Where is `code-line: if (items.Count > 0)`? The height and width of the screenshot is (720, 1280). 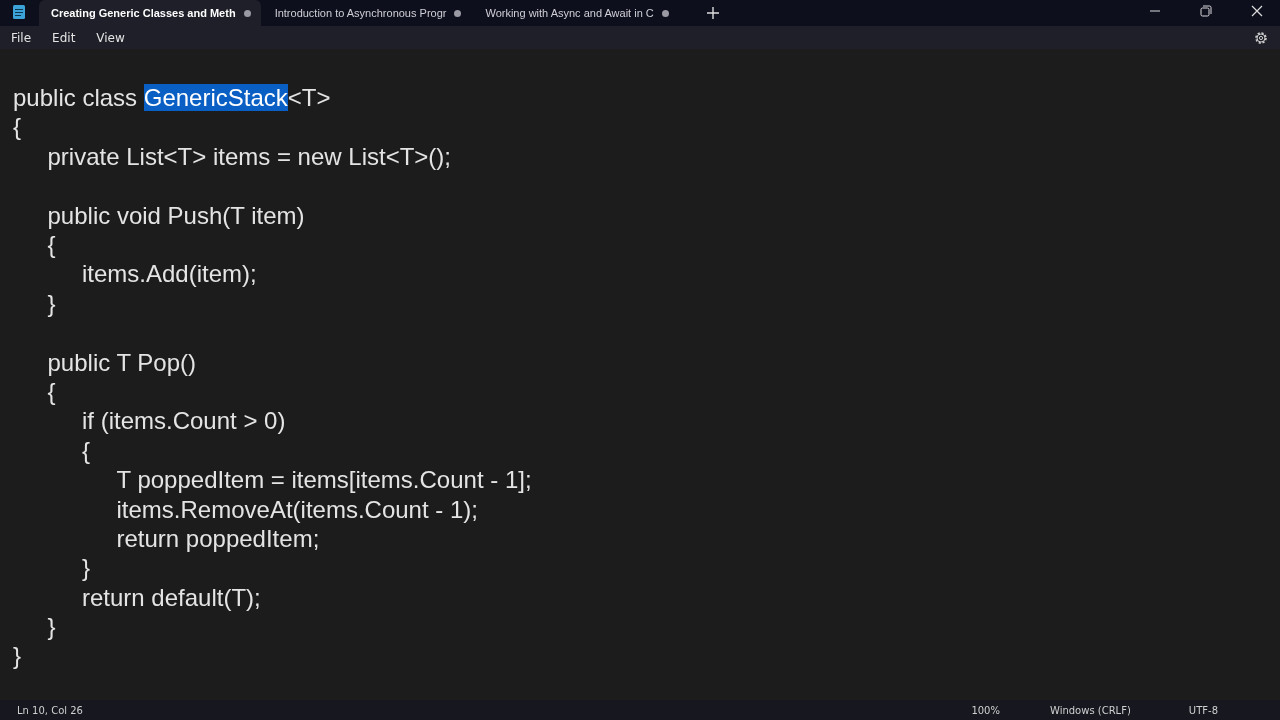 code-line: if (items.Count > 0) is located at coordinates (184, 421).